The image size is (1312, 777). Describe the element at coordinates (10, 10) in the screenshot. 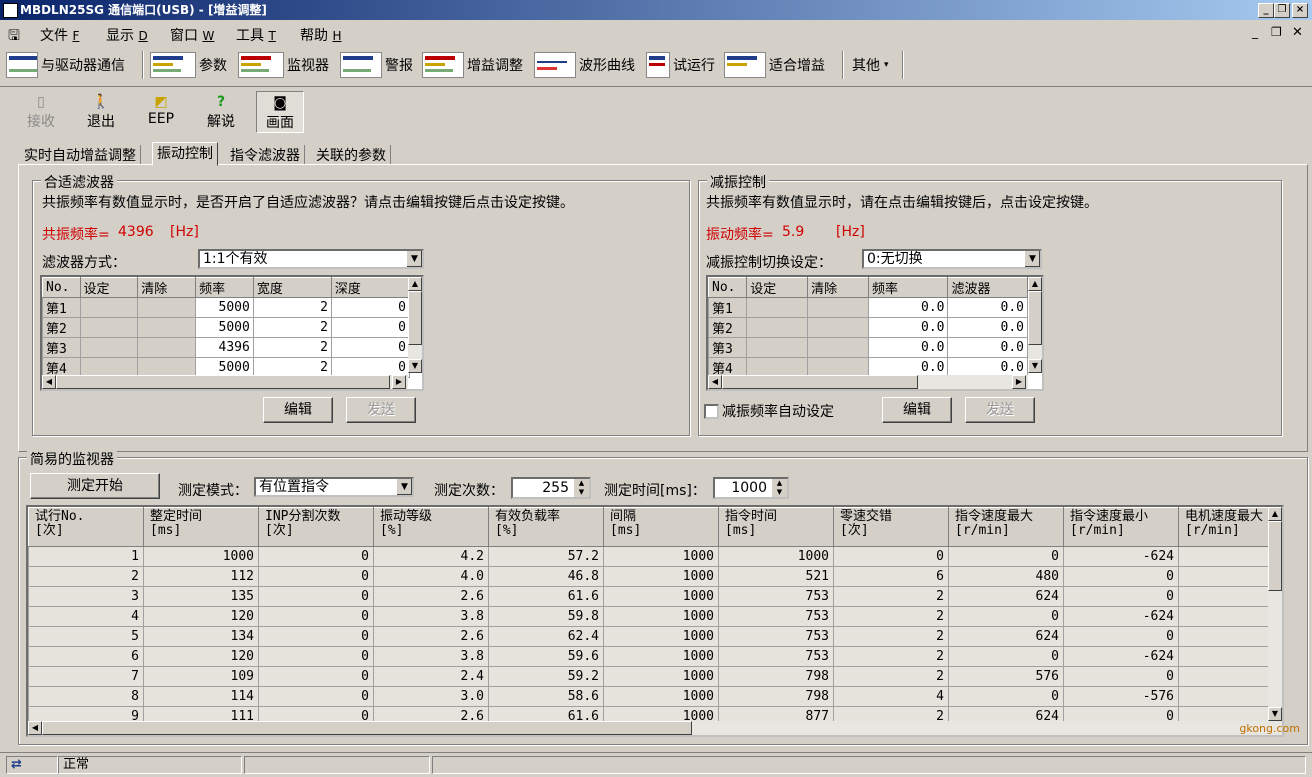

I see `app-icon` at that location.